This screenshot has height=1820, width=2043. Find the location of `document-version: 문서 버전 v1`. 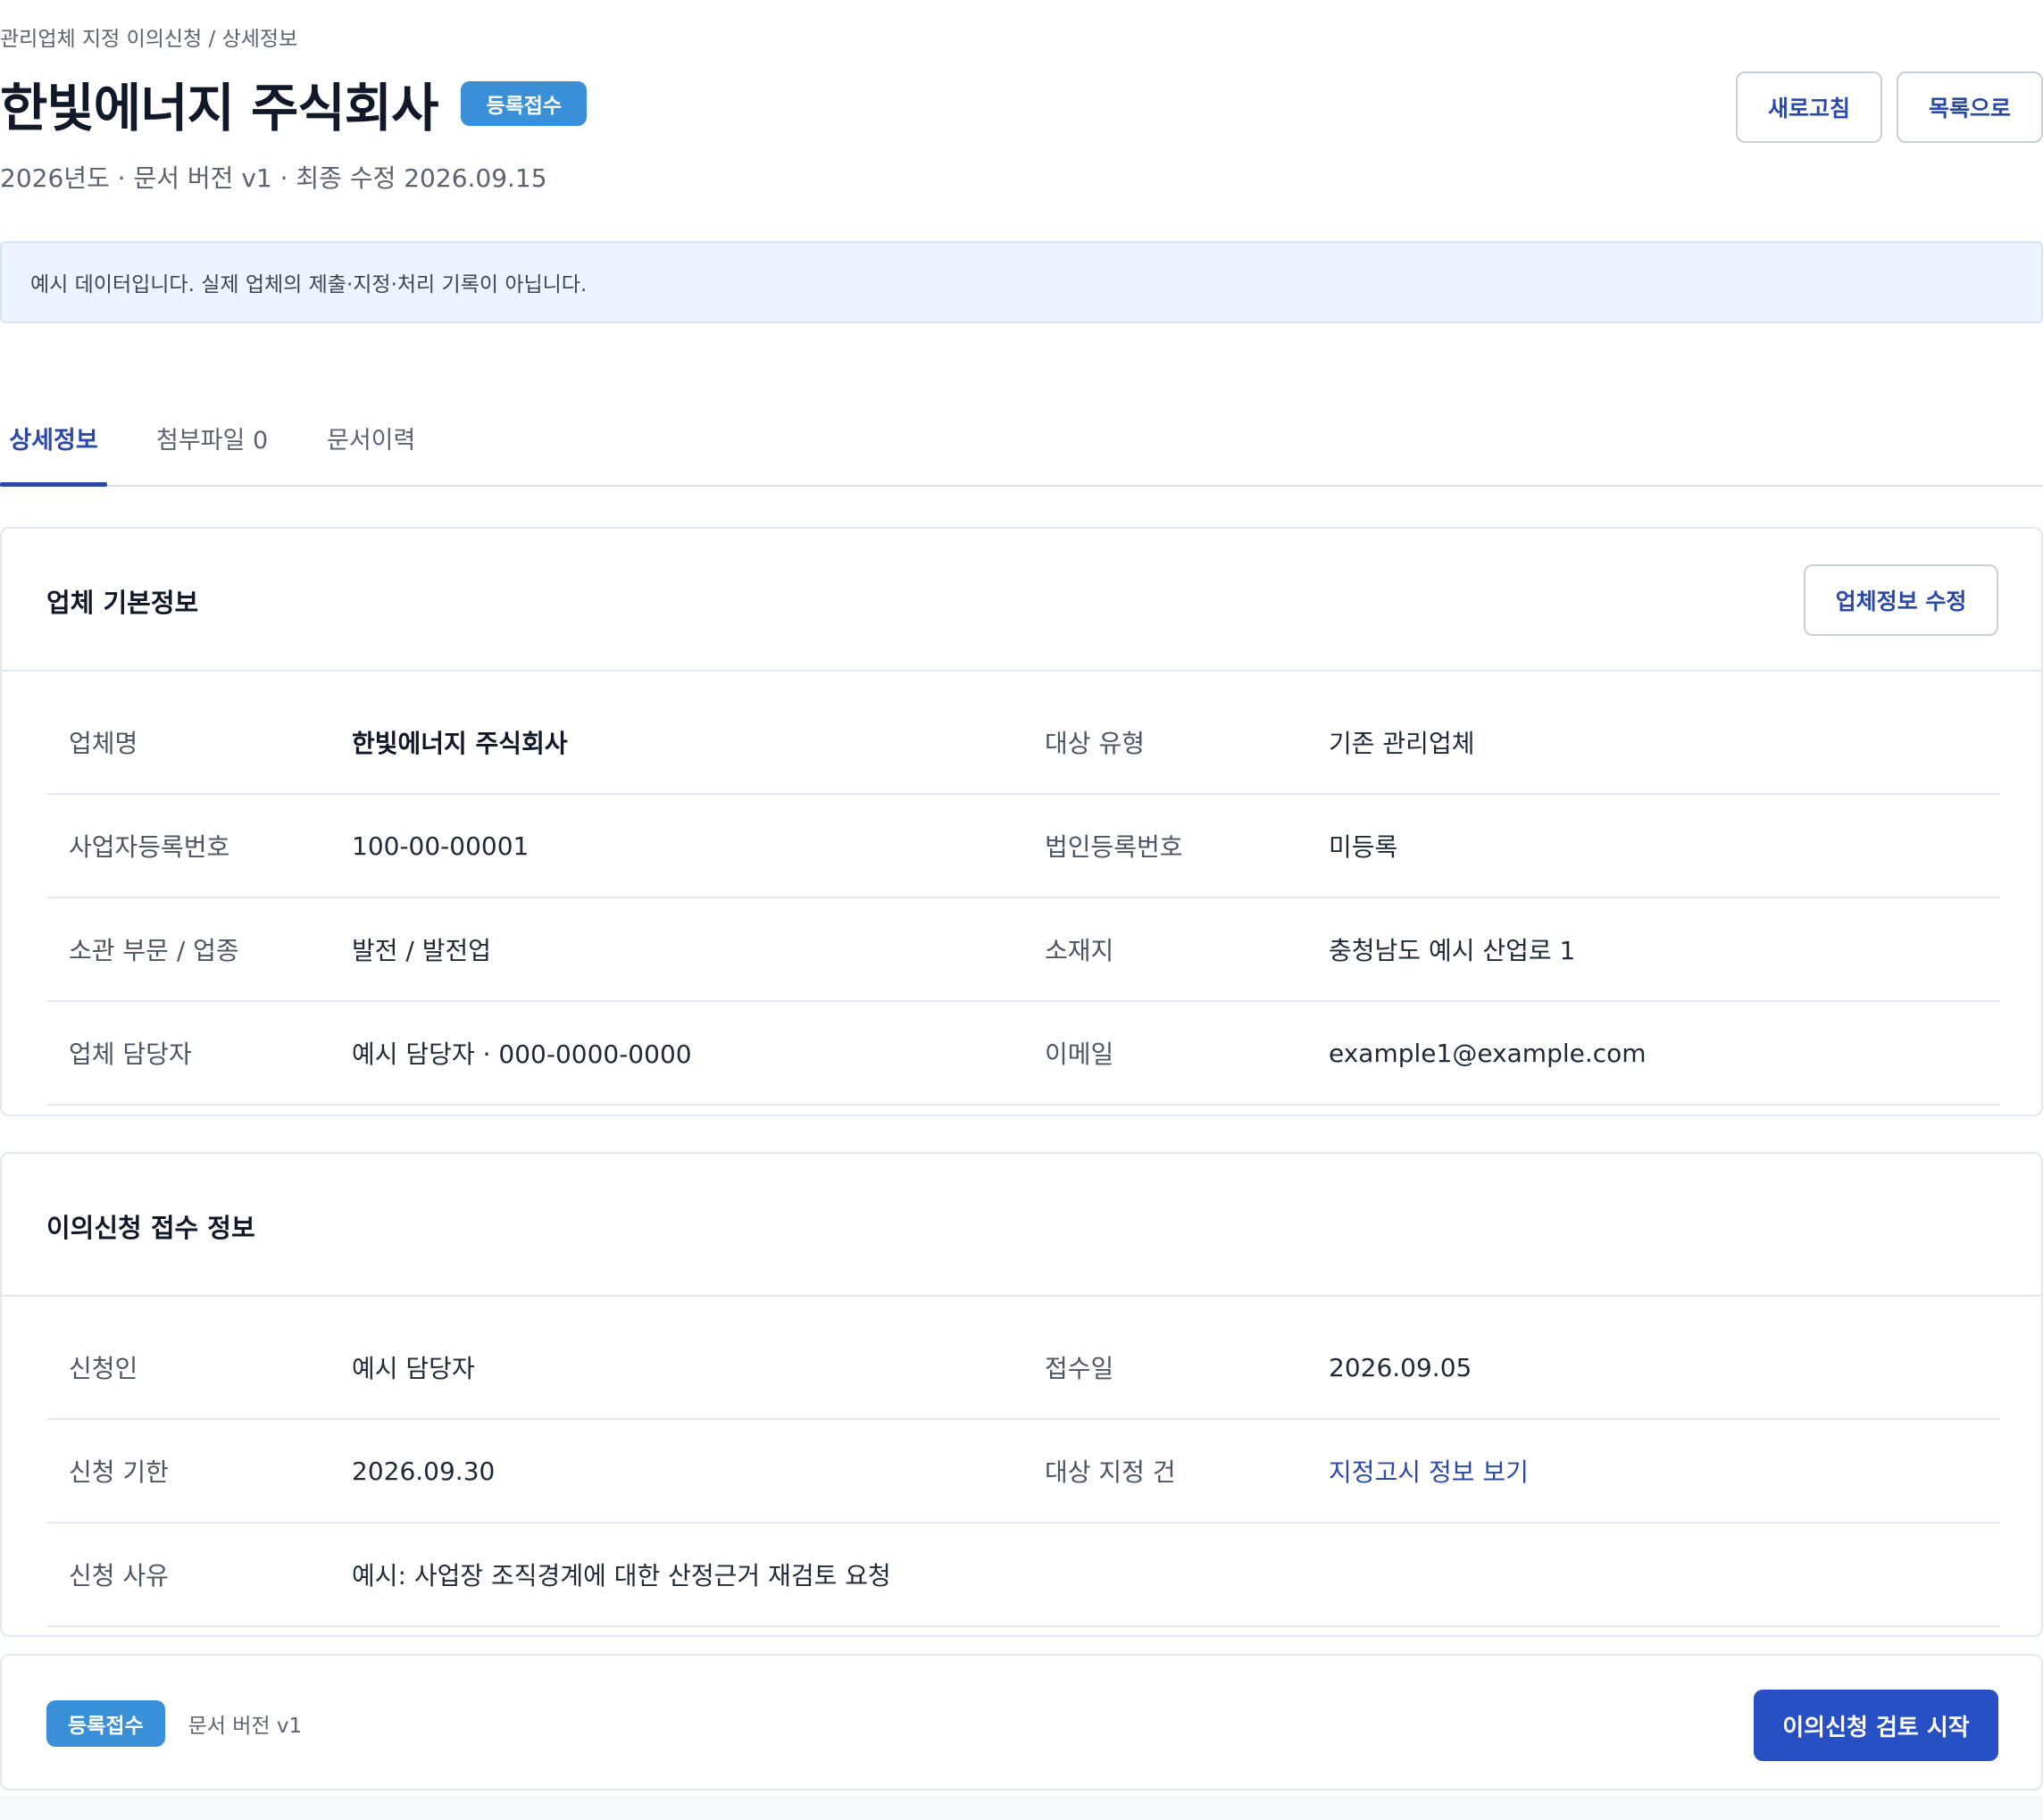

document-version: 문서 버전 v1 is located at coordinates (245, 1726).